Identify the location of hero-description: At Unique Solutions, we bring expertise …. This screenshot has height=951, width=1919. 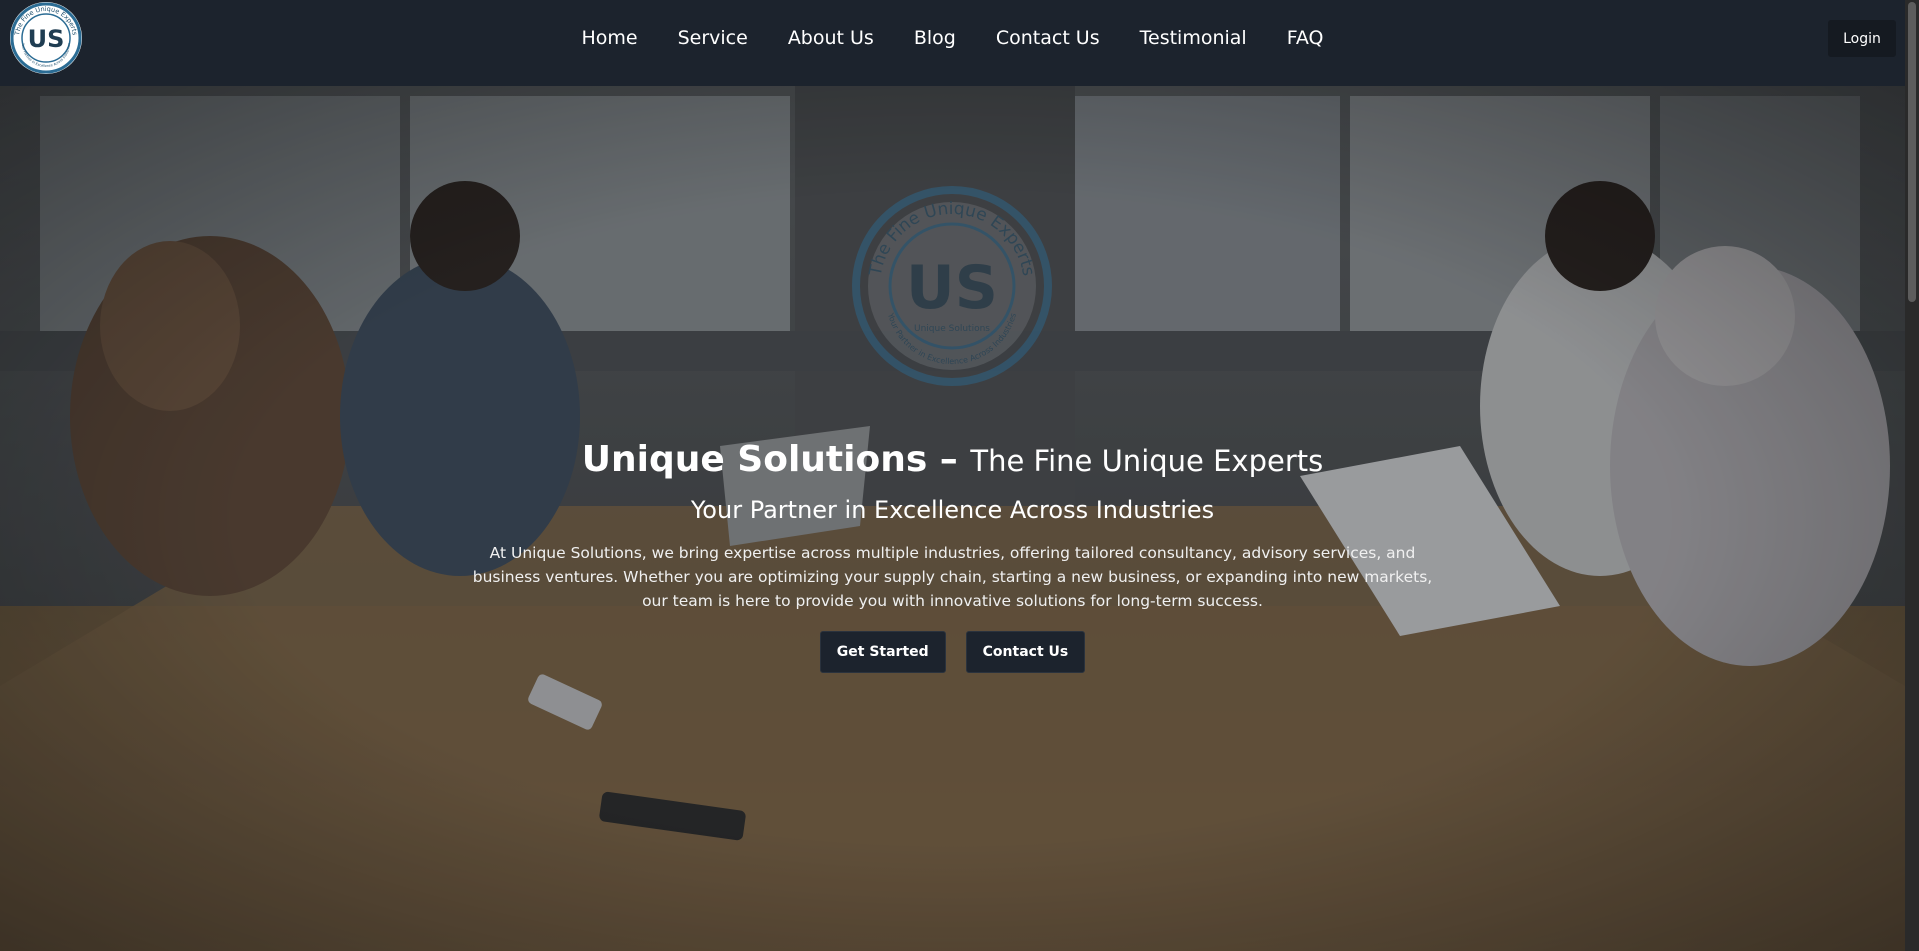
(952, 577).